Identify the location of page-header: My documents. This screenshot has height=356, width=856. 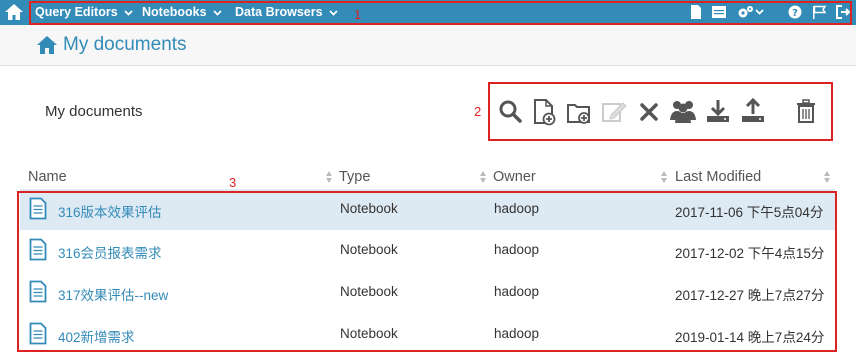
(428, 45).